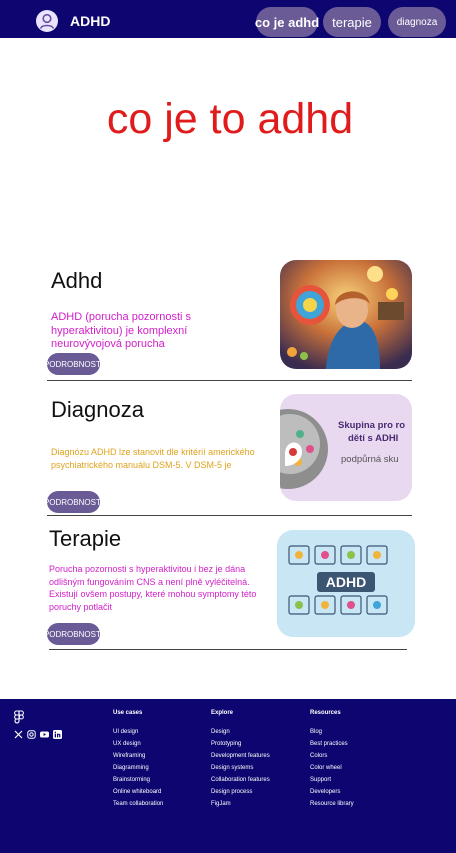  Describe the element at coordinates (73, 502) in the screenshot. I see `details-button-diagnoza: PODROBNOSTI` at that location.